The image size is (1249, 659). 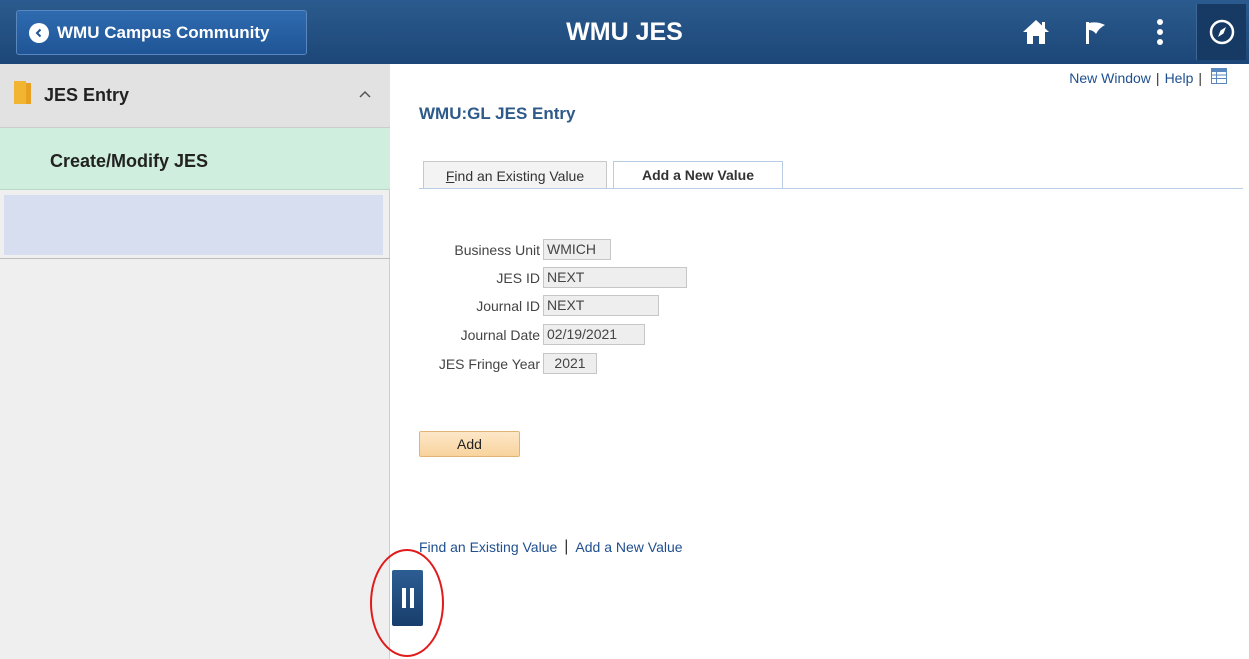 I want to click on sidebar-divider, so click(x=195, y=258).